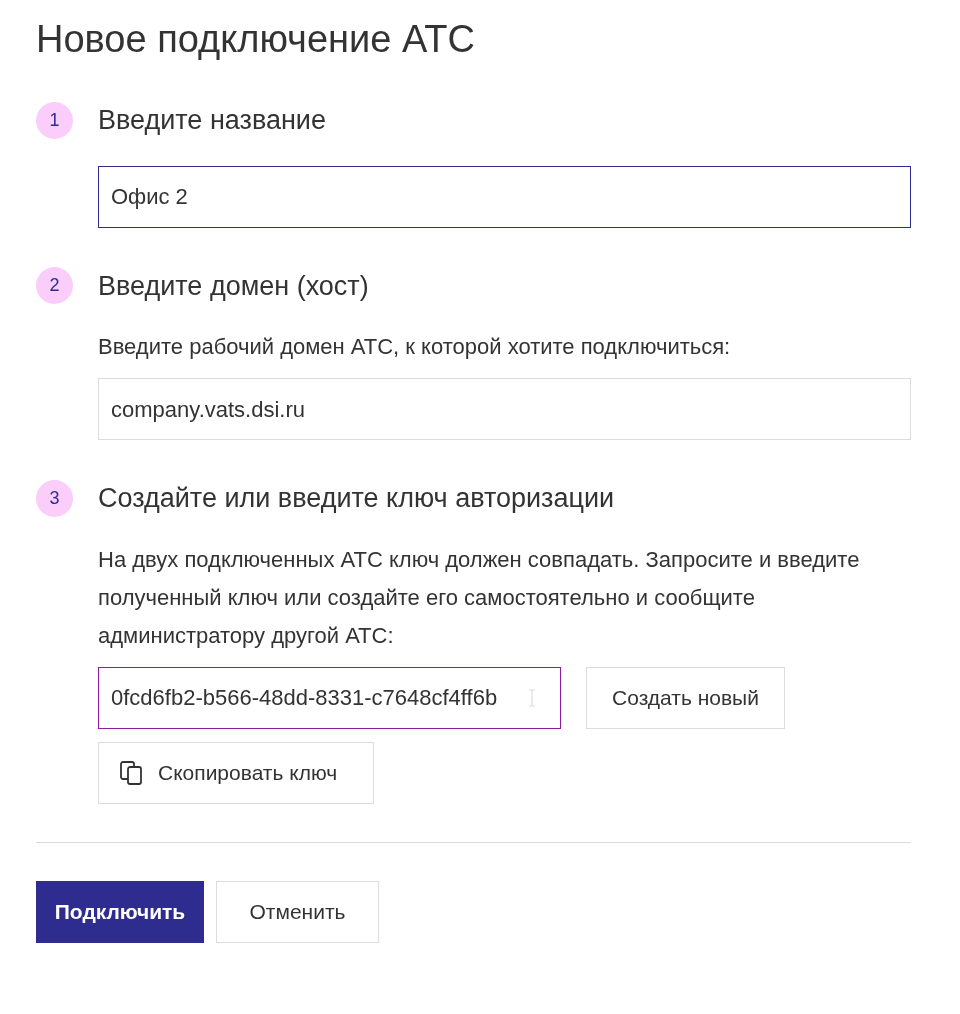 The width and height of the screenshot is (960, 1014). I want to click on step-number: 3, so click(54, 498).